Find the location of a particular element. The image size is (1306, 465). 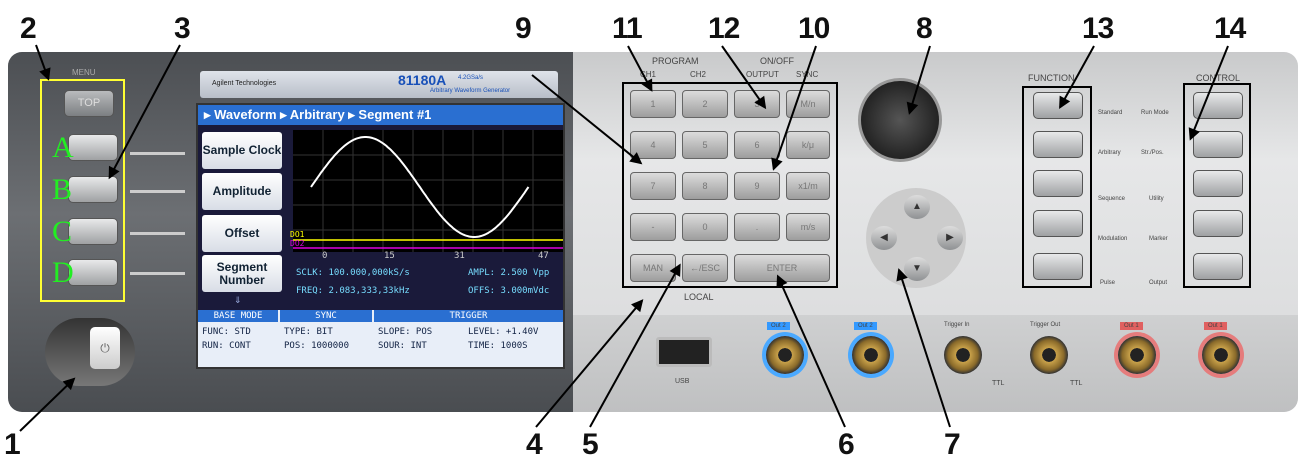

softkey-c-button is located at coordinates (93, 231).